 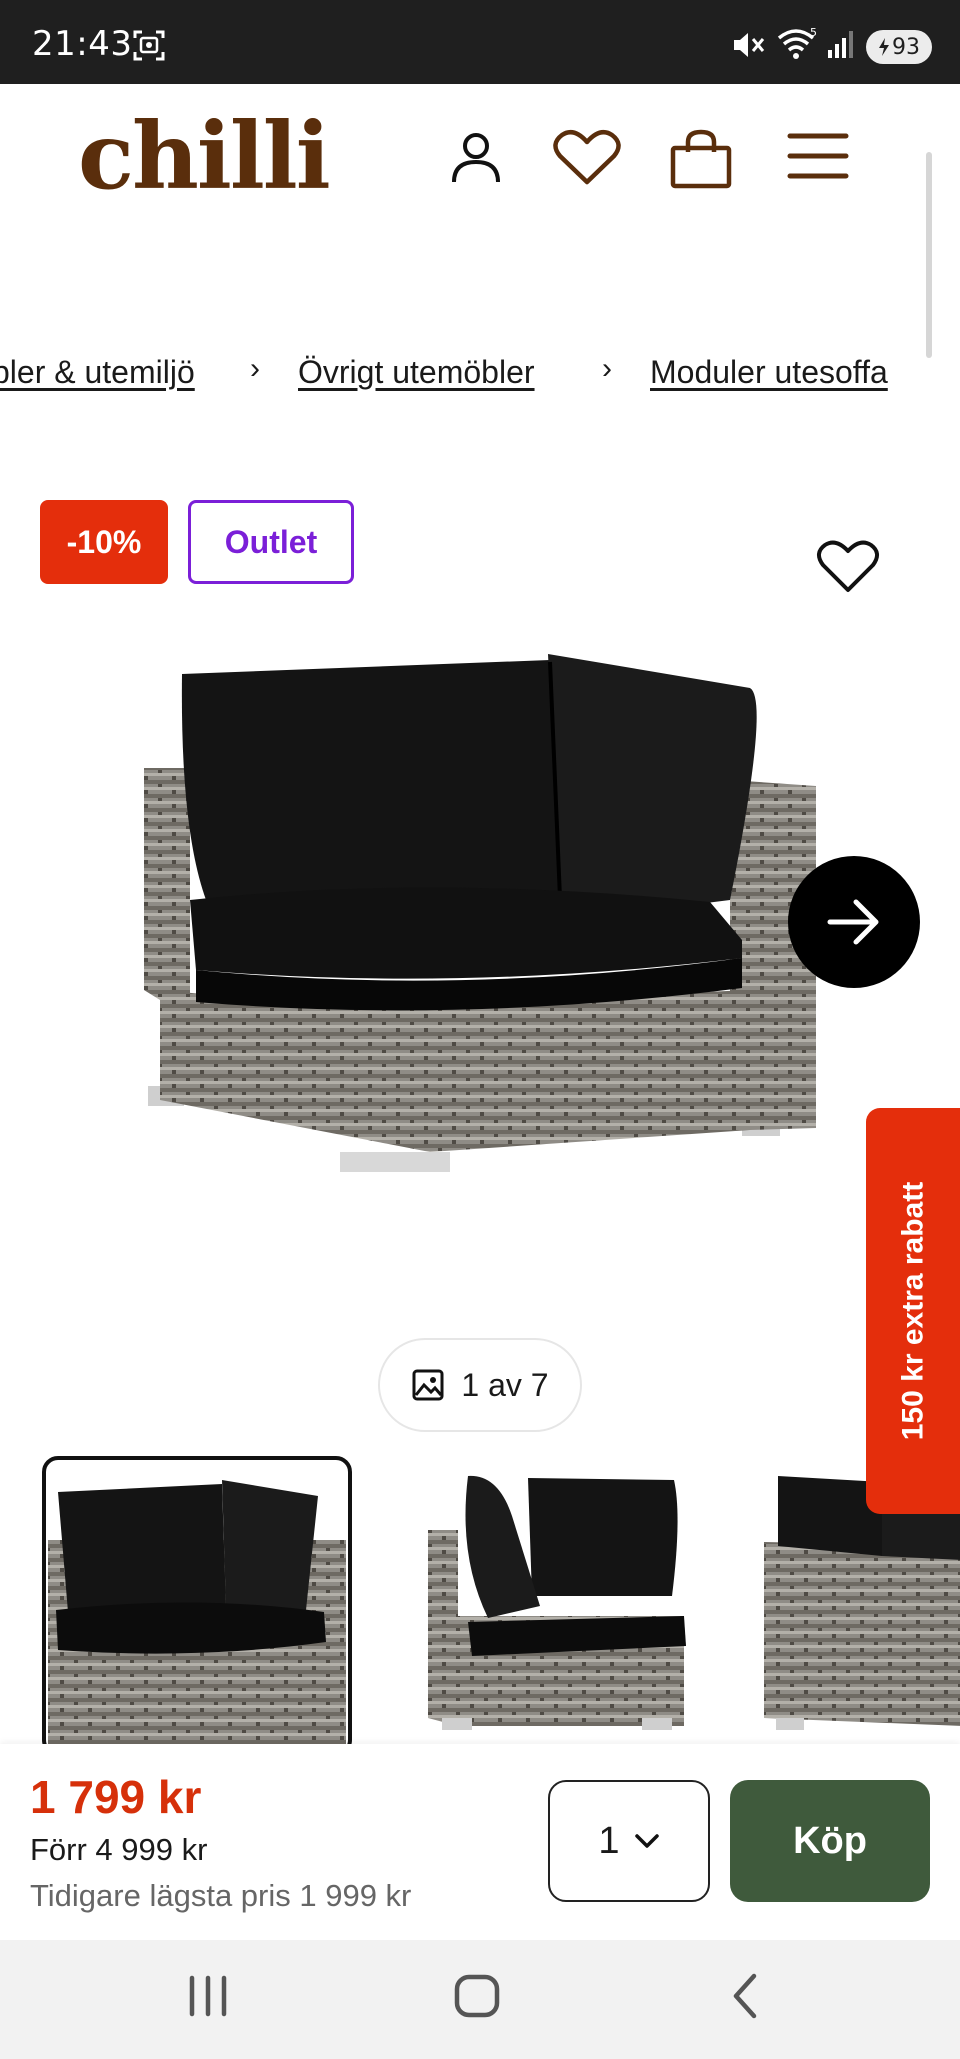 I want to click on arrow-right-icon, so click(x=853, y=922).